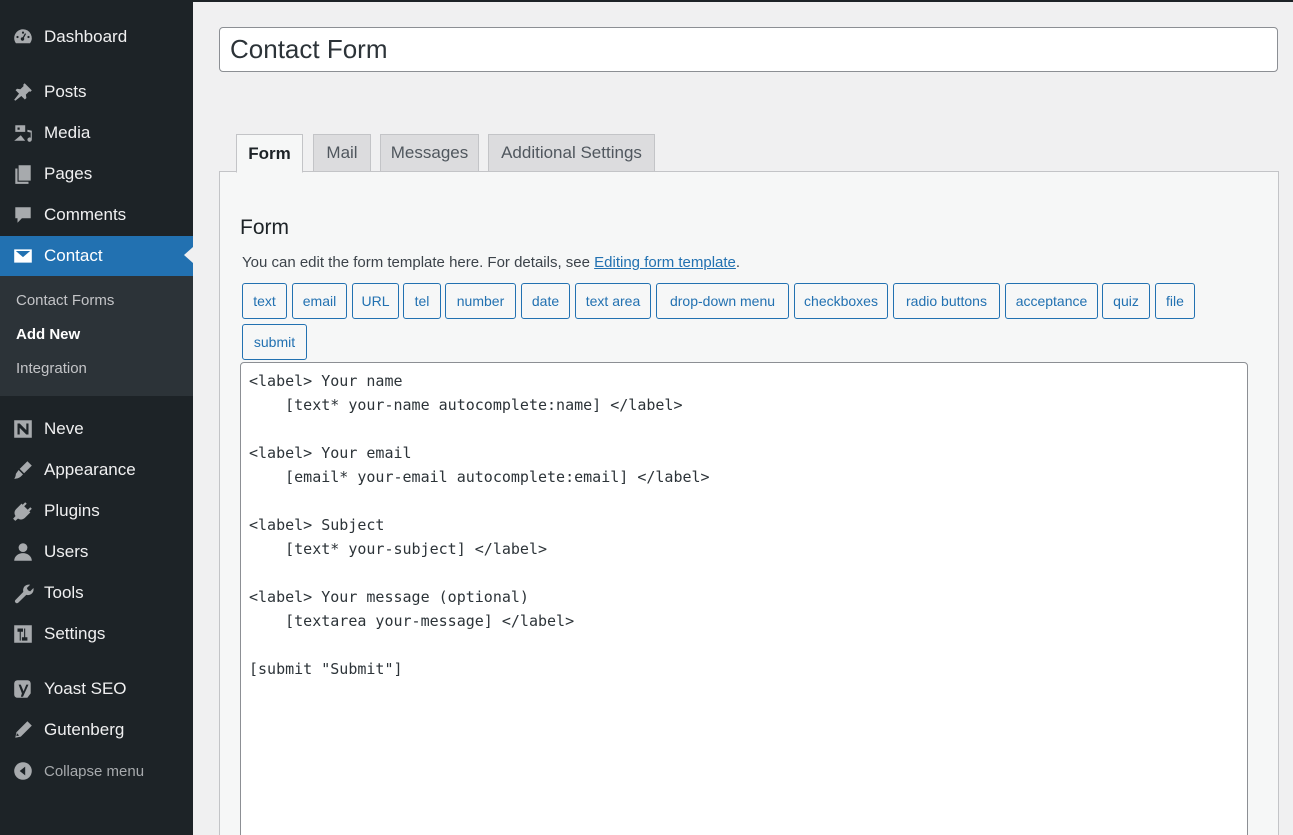 The image size is (1293, 835). Describe the element at coordinates (22, 552) in the screenshot. I see `user-icon` at that location.